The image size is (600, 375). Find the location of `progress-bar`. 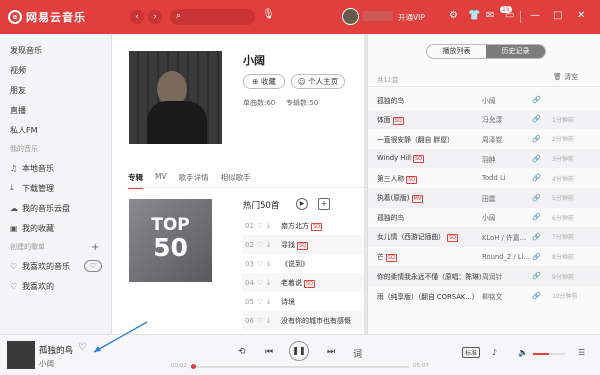

progress-bar is located at coordinates (300, 366).